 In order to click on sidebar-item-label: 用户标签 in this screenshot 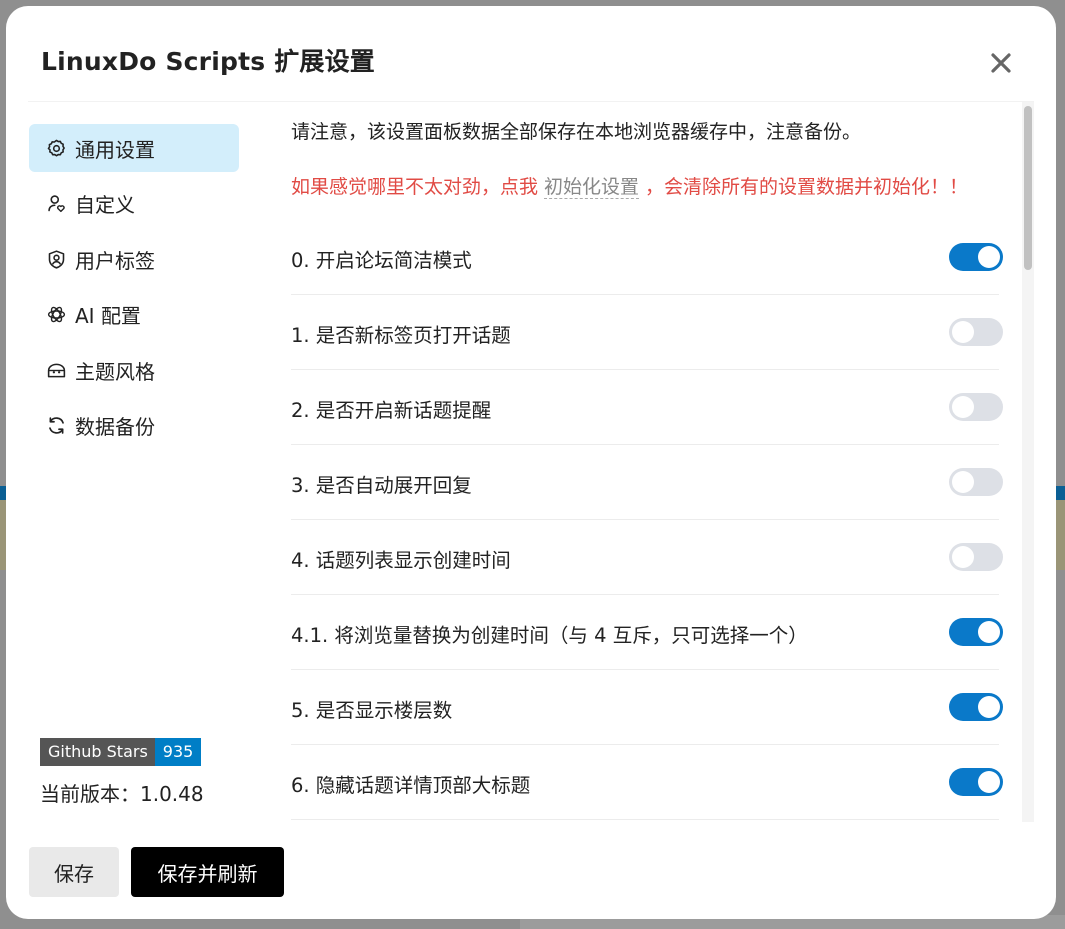, I will do `click(115, 260)`.